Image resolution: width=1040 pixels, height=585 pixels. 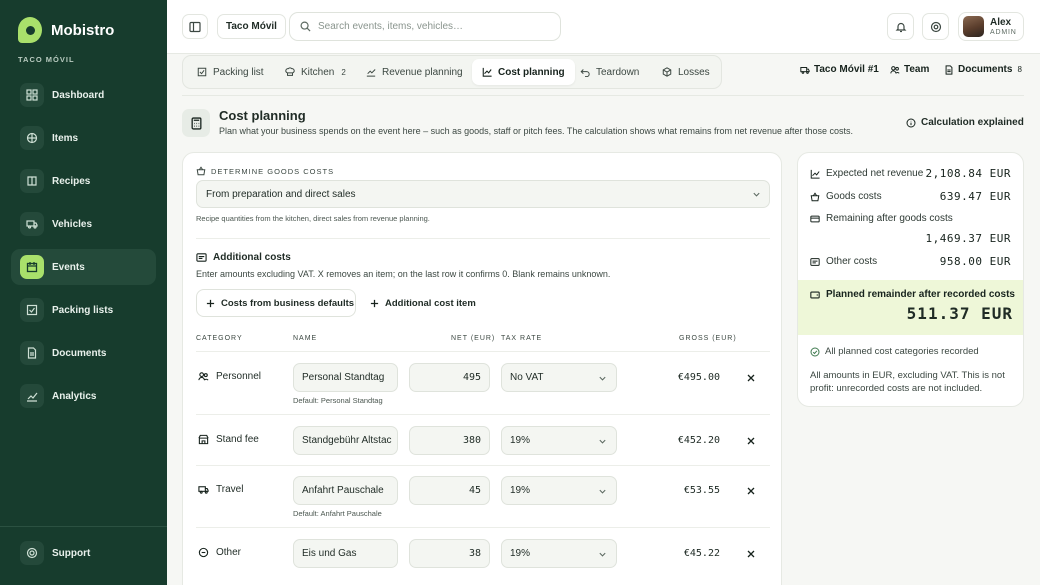 I want to click on search-input, so click(x=435, y=26).